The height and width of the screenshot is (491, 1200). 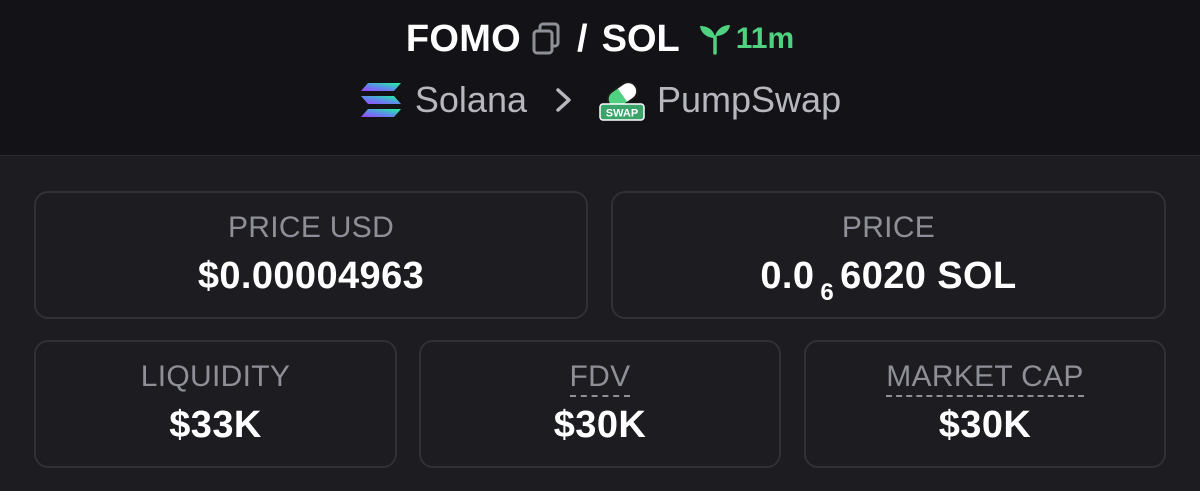 I want to click on pumpswap-logo-icon: SWAP, so click(x=622, y=101).